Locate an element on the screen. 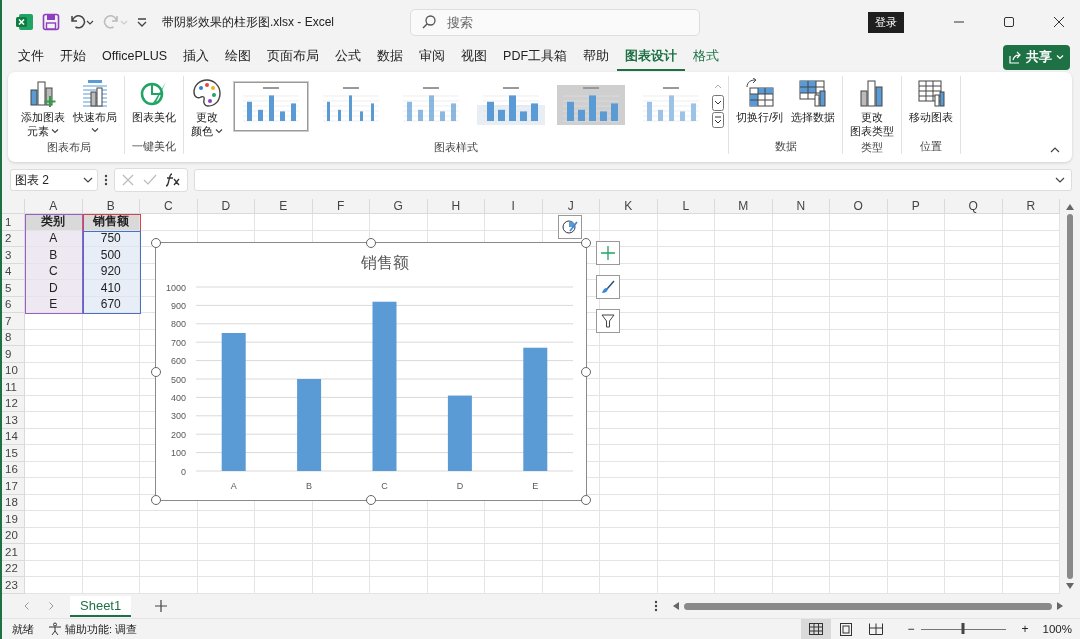 This screenshot has height=639, width=1080. menu-tab: 帮助 is located at coordinates (596, 57).